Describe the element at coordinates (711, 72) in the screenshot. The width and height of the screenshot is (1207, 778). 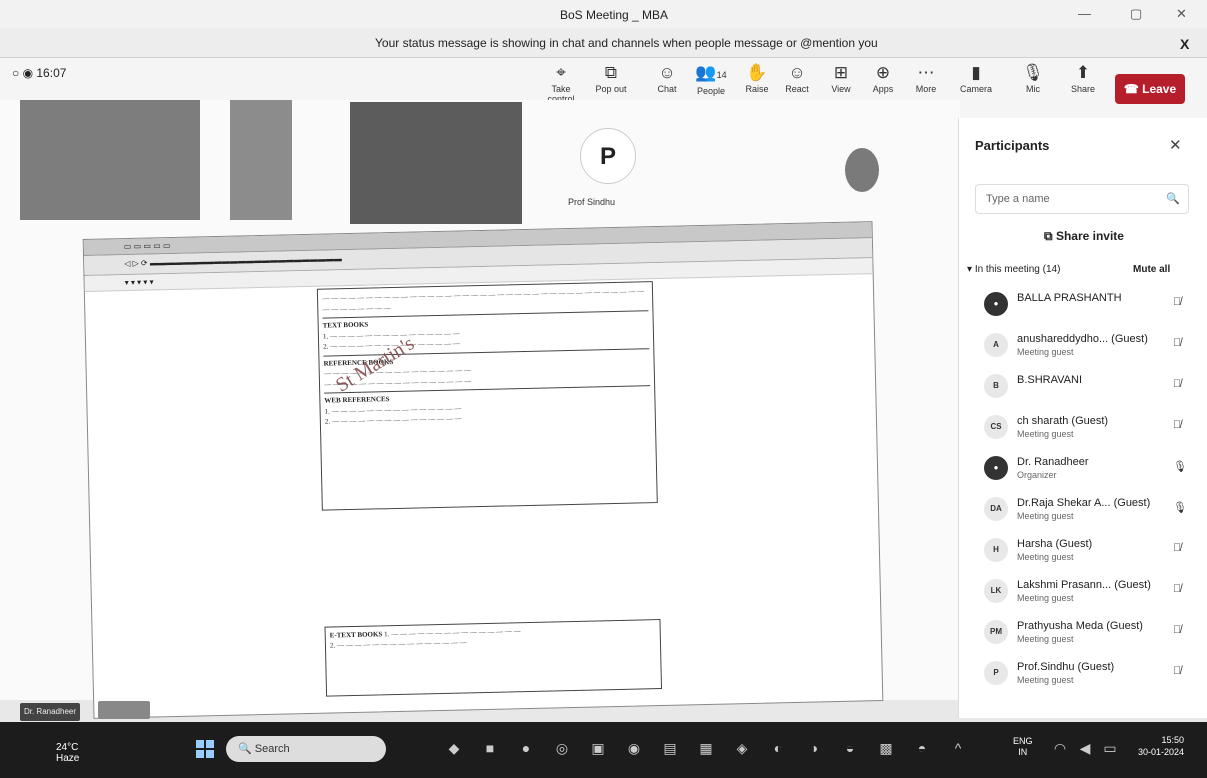
I see `people-icon: 👥14` at that location.